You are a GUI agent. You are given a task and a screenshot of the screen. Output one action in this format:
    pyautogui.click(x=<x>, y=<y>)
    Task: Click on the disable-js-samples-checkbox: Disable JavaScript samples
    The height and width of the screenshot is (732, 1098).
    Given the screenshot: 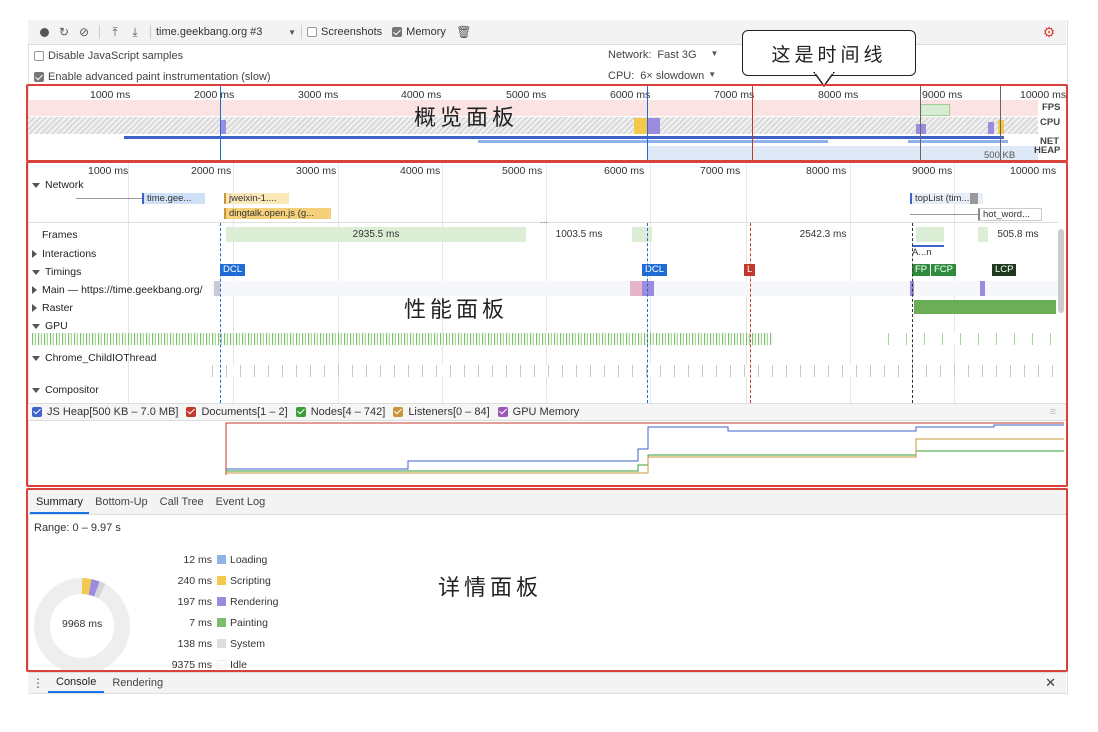 What is the action you would take?
    pyautogui.click(x=108, y=56)
    